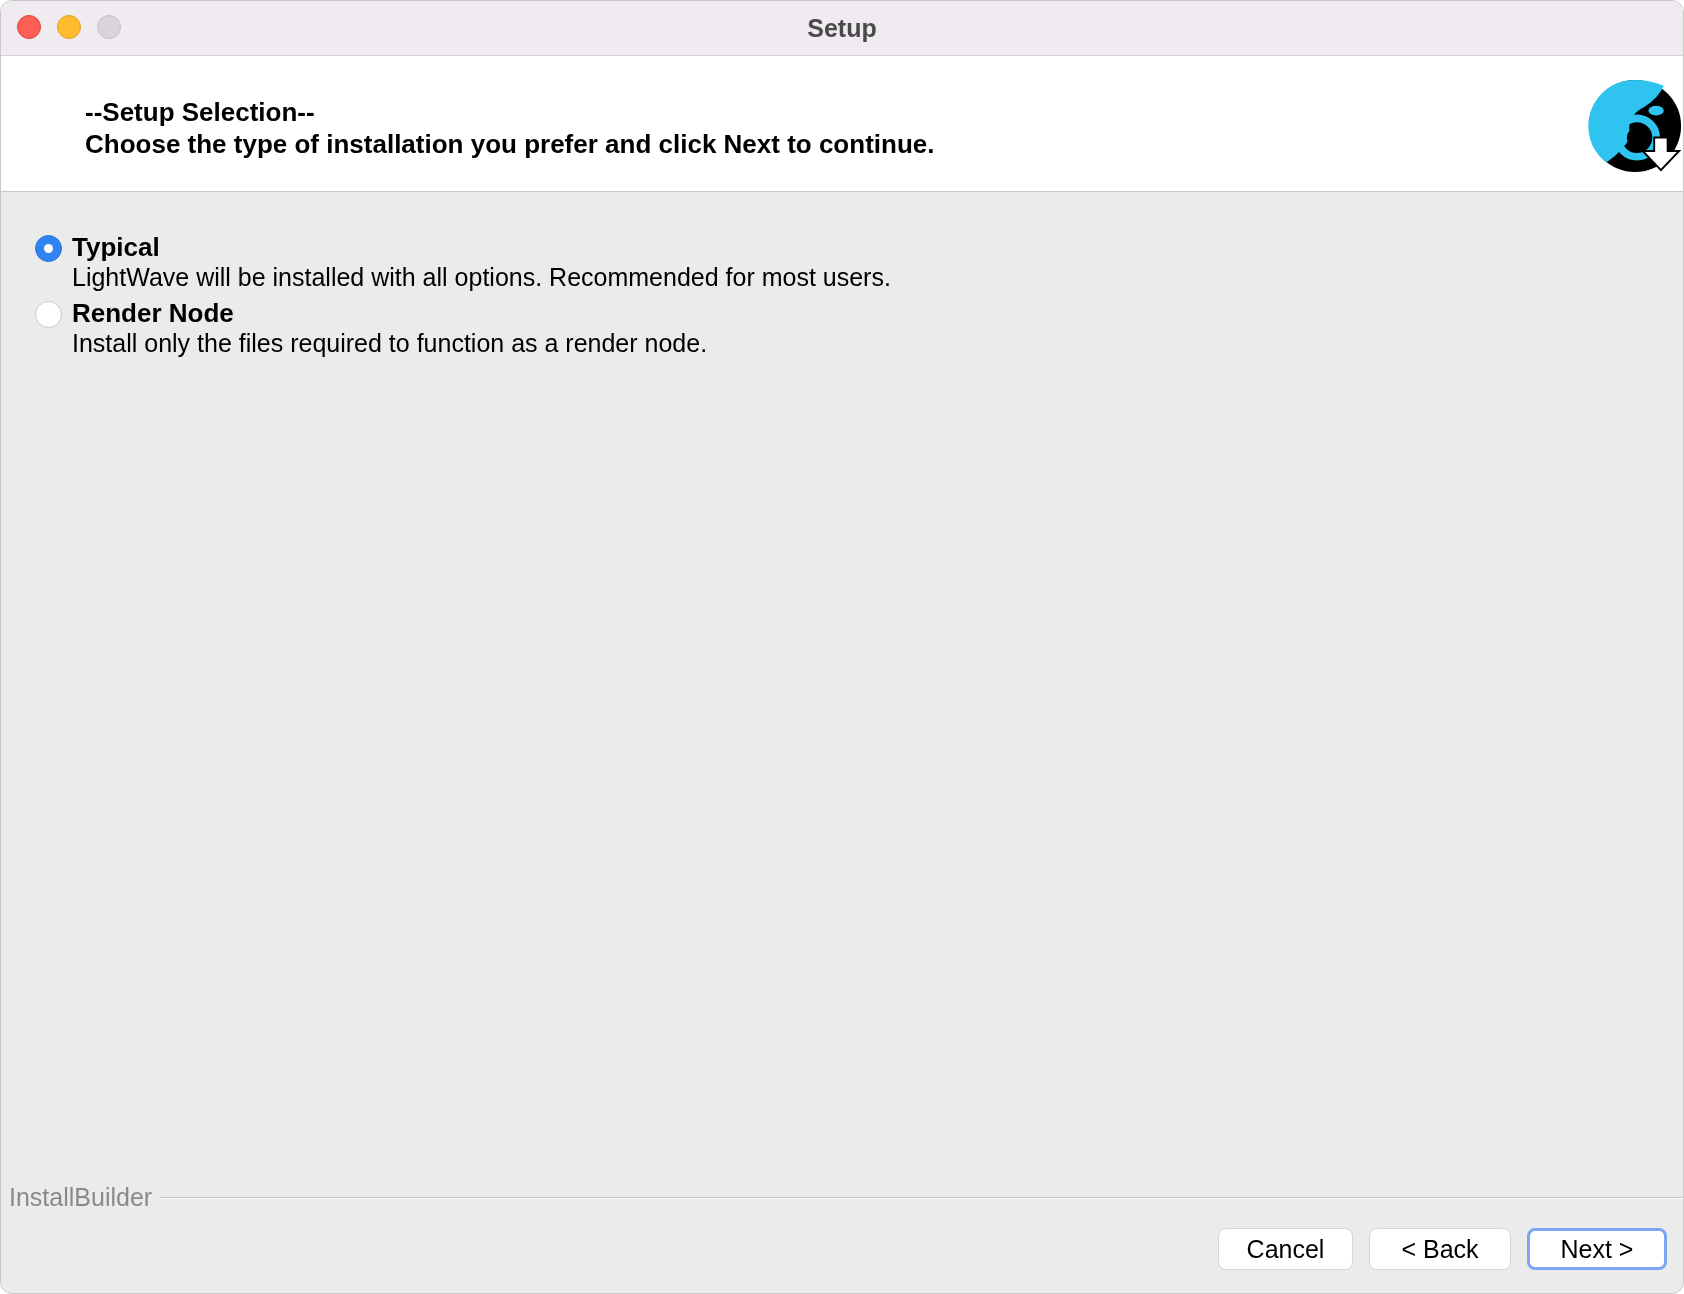 This screenshot has height=1294, width=1684. I want to click on dialog-button: < Back, so click(1440, 1249).